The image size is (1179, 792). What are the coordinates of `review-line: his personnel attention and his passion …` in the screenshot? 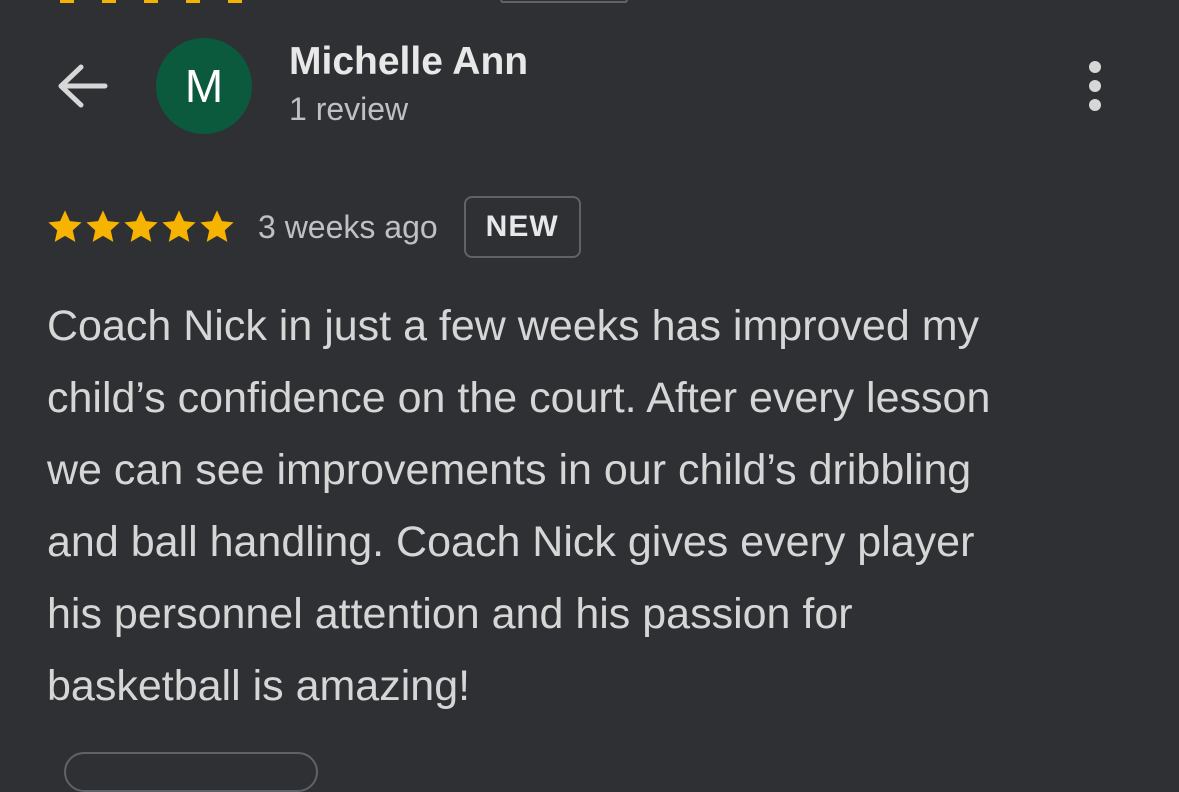 It's located at (450, 614).